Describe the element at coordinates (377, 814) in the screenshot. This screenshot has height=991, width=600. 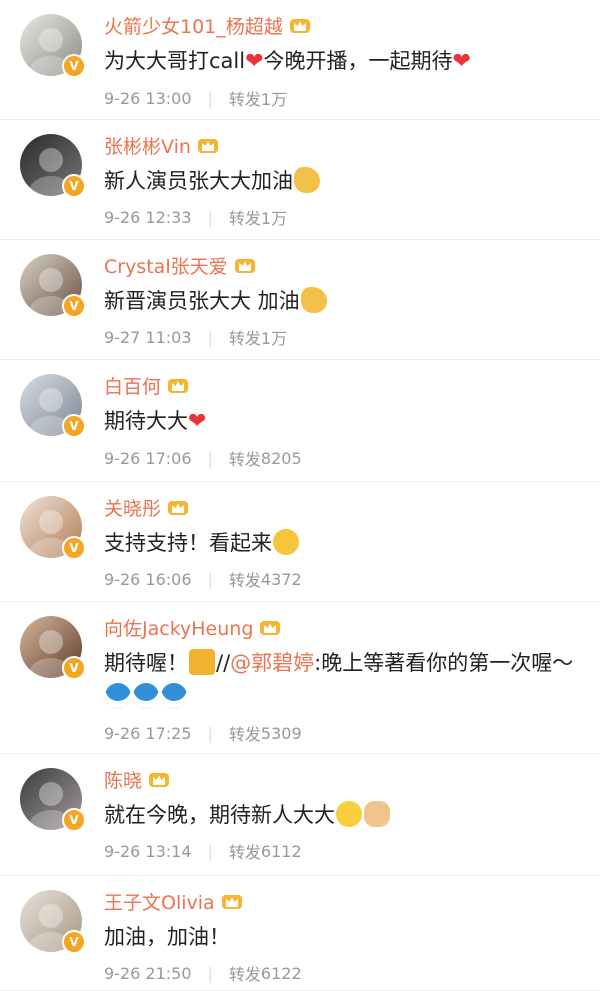
I see `thumb-icon` at that location.